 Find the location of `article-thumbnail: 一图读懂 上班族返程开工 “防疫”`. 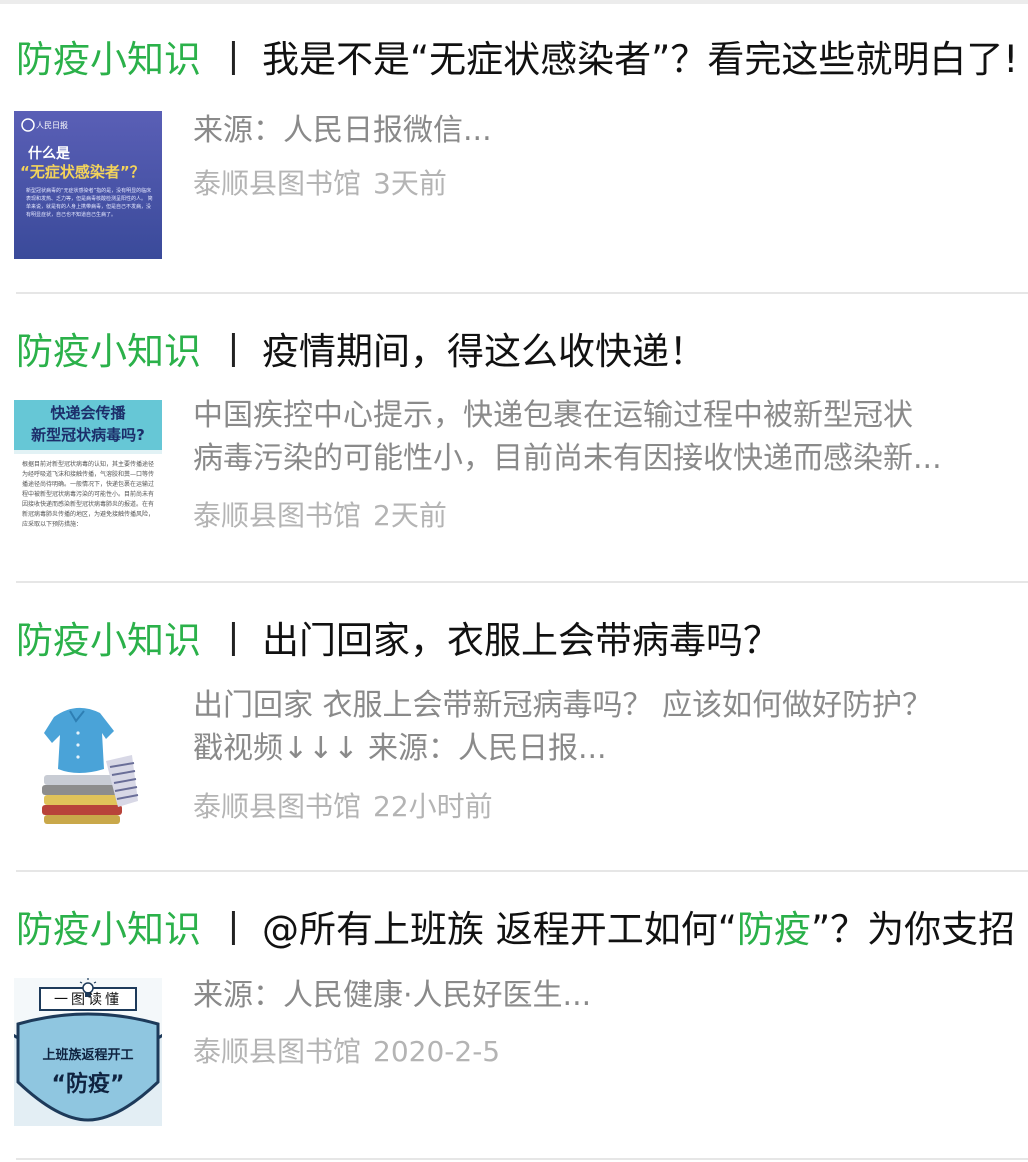

article-thumbnail: 一图读懂 上班族返程开工 “防疫” is located at coordinates (88, 1052).